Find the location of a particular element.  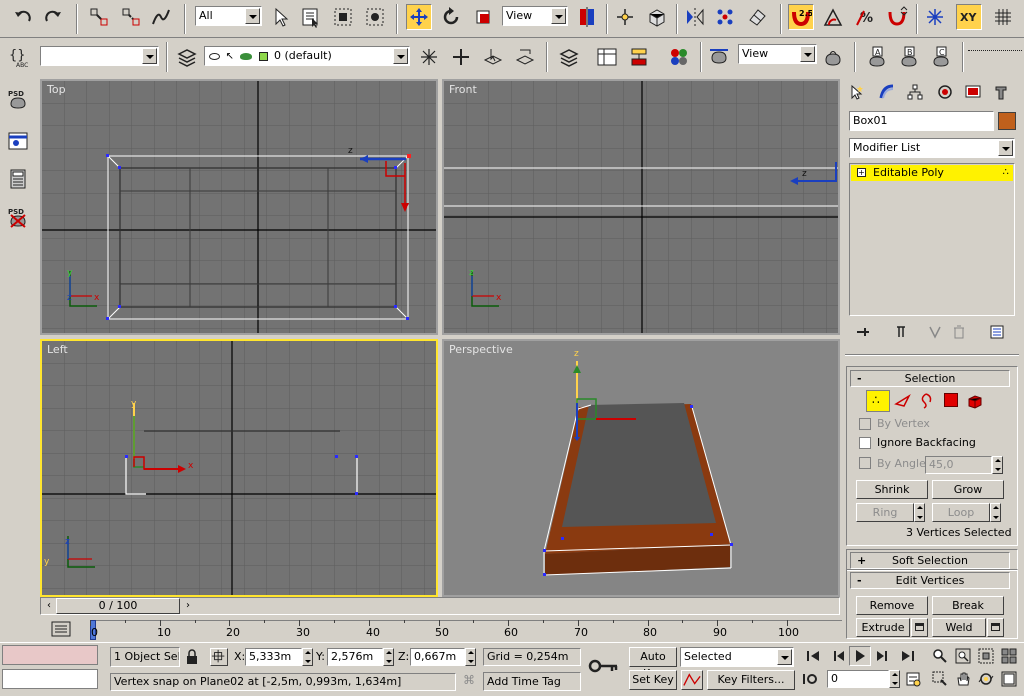

schematic-view-icon is located at coordinates (639, 57).